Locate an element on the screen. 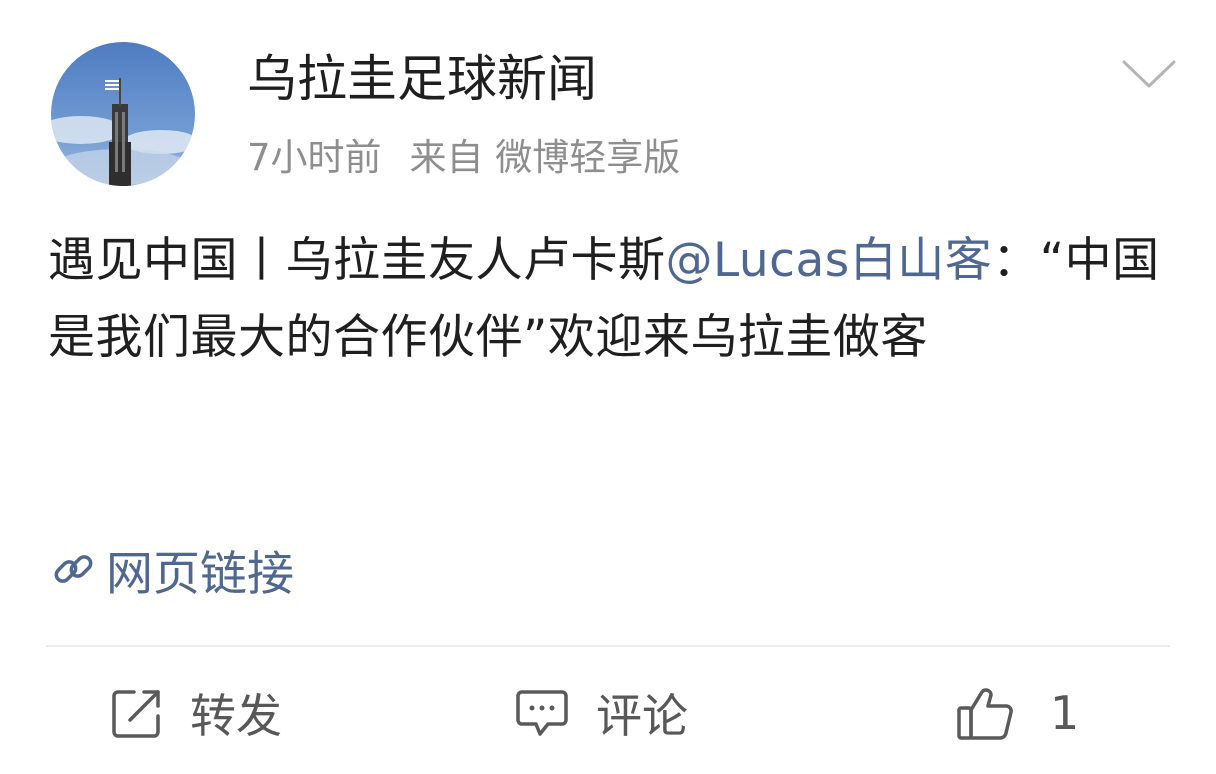  user-mention-link: @Lucas白山客 is located at coordinates (829, 260).